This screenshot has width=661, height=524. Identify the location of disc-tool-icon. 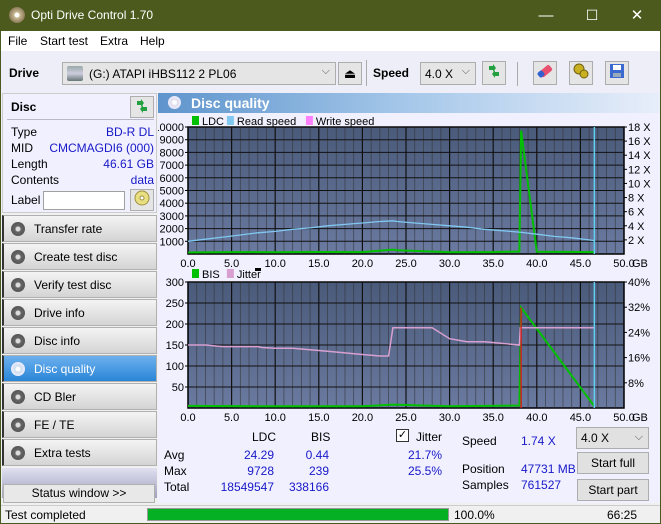
(18, 341).